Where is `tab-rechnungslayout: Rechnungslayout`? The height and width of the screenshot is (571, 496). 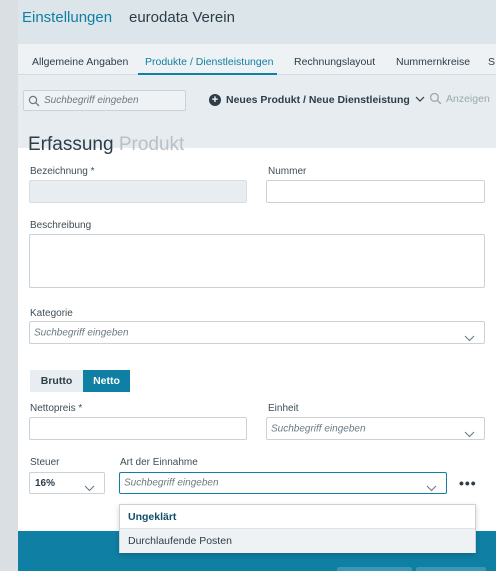 tab-rechnungslayout: Rechnungslayout is located at coordinates (334, 62).